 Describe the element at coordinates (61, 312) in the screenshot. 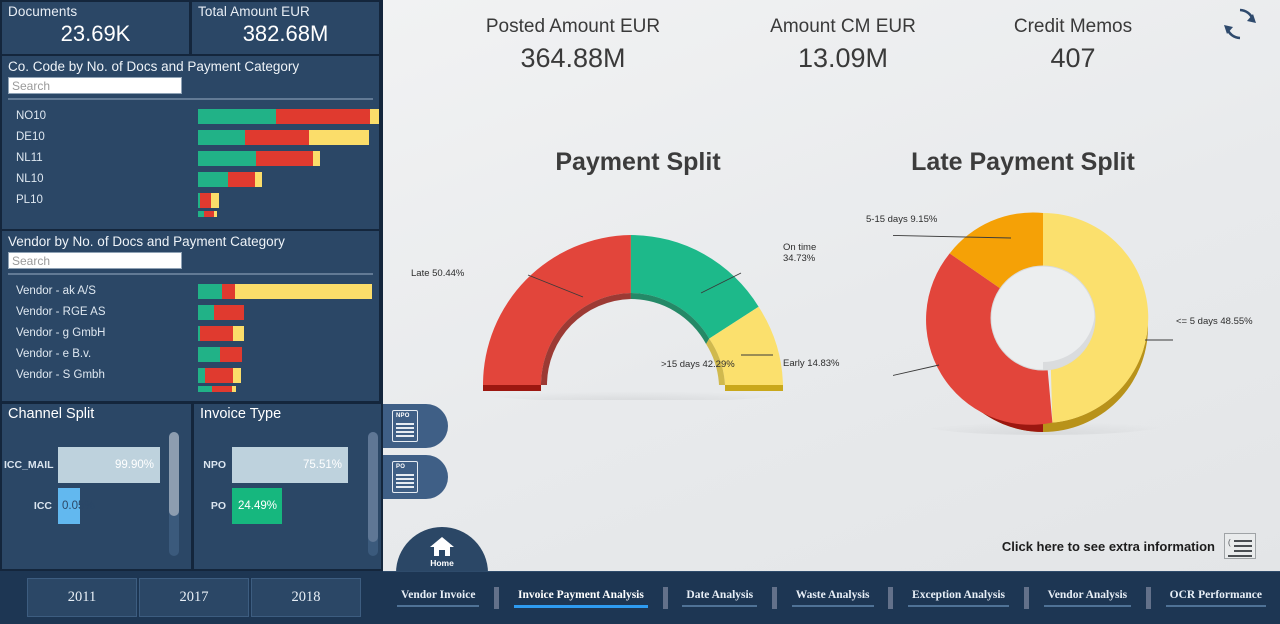

I see `vendor-row-label: Vendor - RGE AS` at that location.